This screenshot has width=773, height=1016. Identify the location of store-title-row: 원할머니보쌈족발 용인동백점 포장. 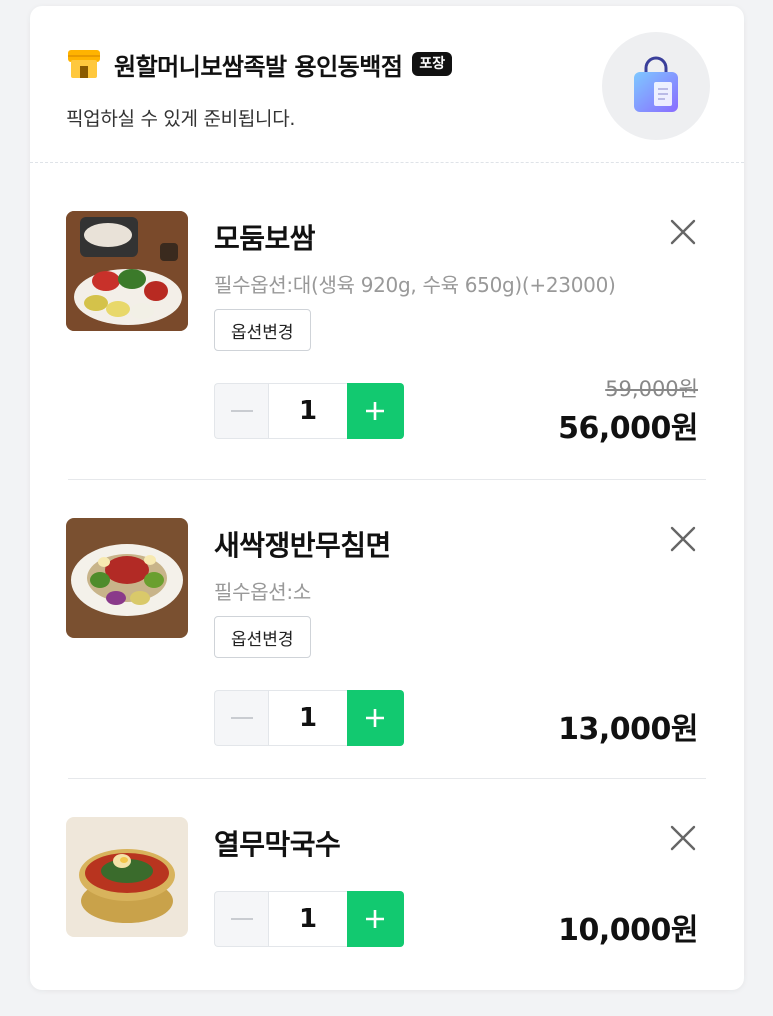
(259, 64).